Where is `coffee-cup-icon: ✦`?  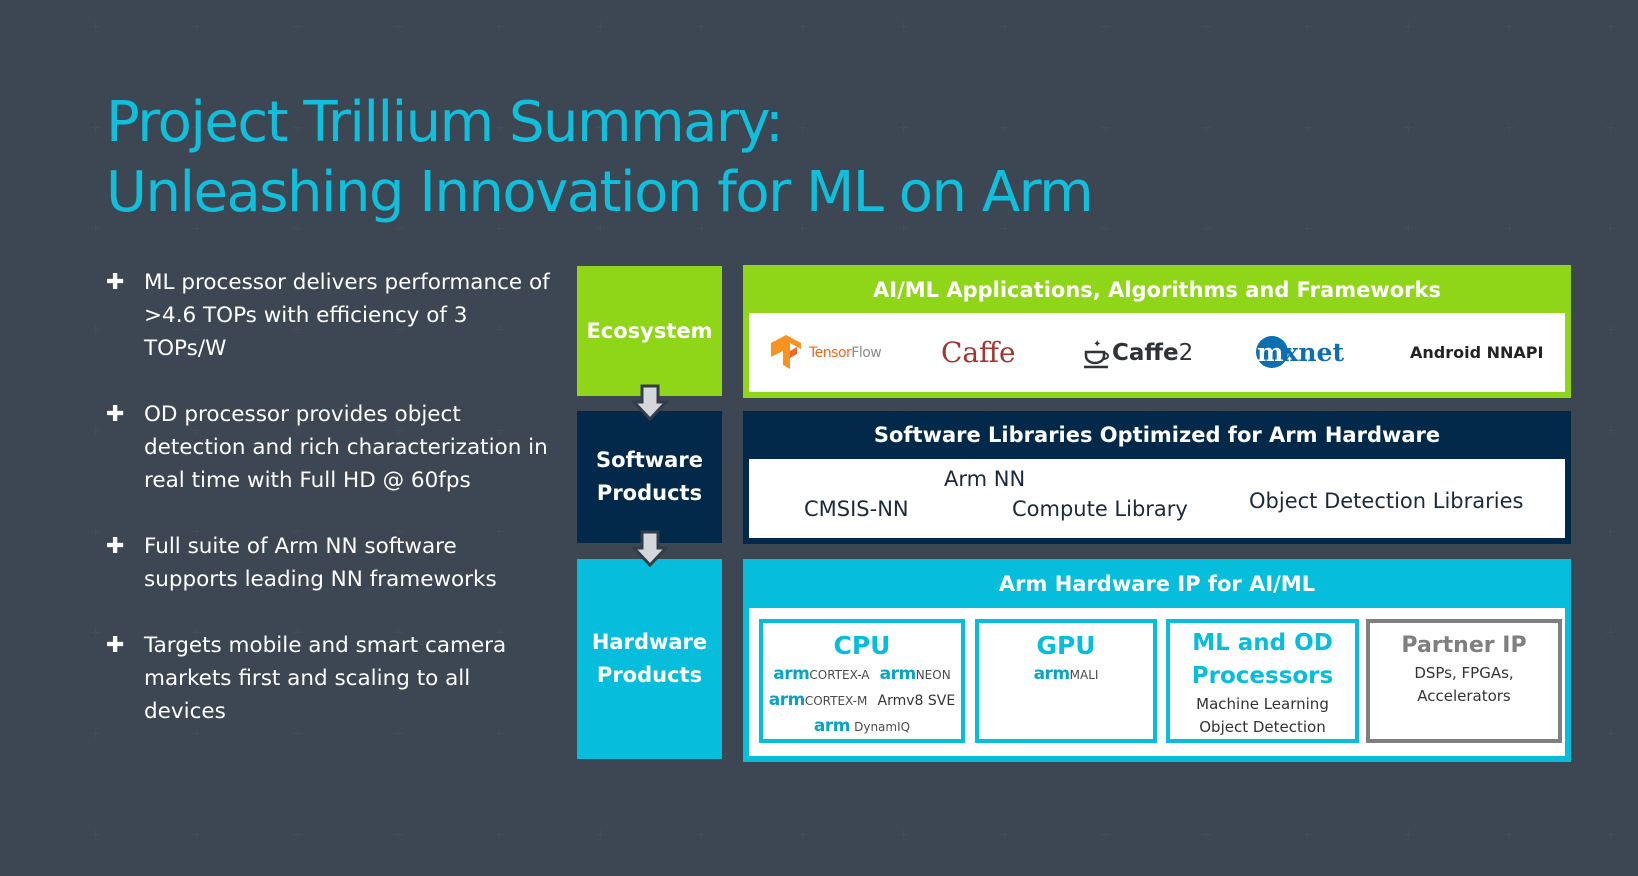 coffee-cup-icon: ✦ is located at coordinates (1096, 353).